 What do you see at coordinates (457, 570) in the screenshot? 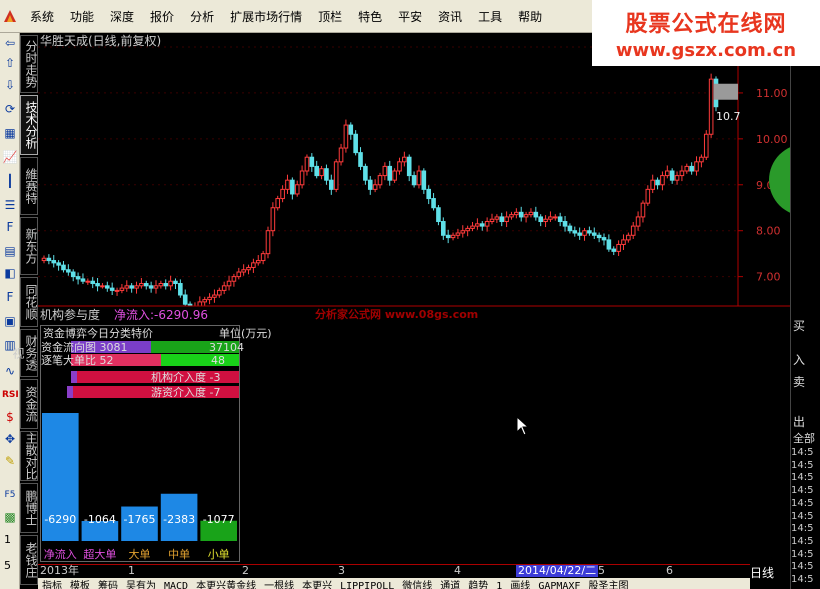
I see `date-month-4: 4` at bounding box center [457, 570].